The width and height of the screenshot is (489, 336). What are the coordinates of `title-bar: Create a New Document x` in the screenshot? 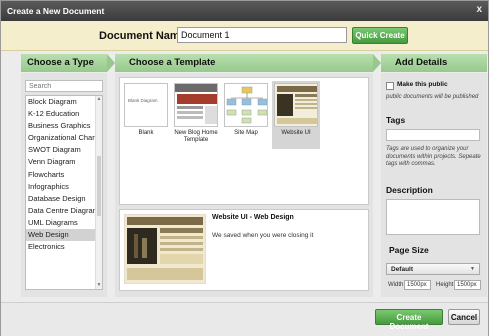 It's located at (244, 11).